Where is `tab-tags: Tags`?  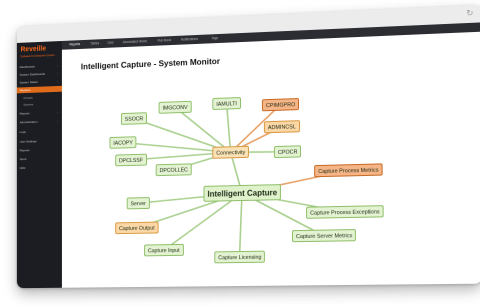 tab-tags: Tags is located at coordinates (214, 38).